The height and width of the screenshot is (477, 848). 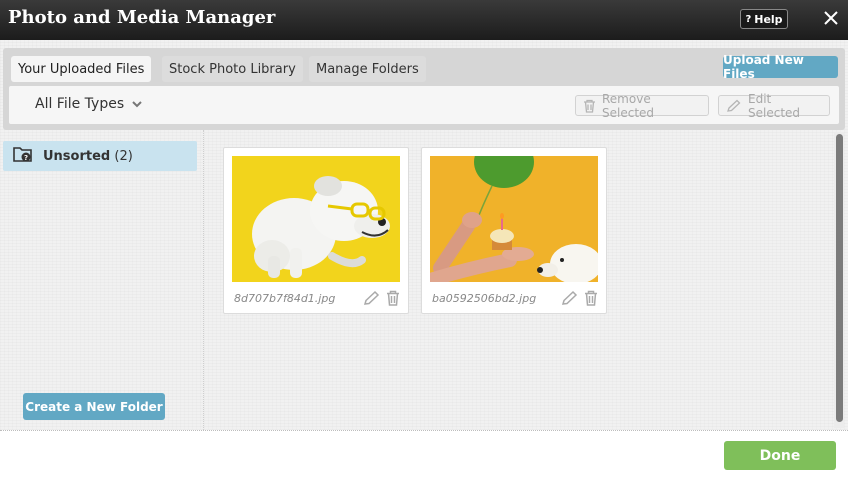 I want to click on scrollbar-thumb, so click(x=839, y=278).